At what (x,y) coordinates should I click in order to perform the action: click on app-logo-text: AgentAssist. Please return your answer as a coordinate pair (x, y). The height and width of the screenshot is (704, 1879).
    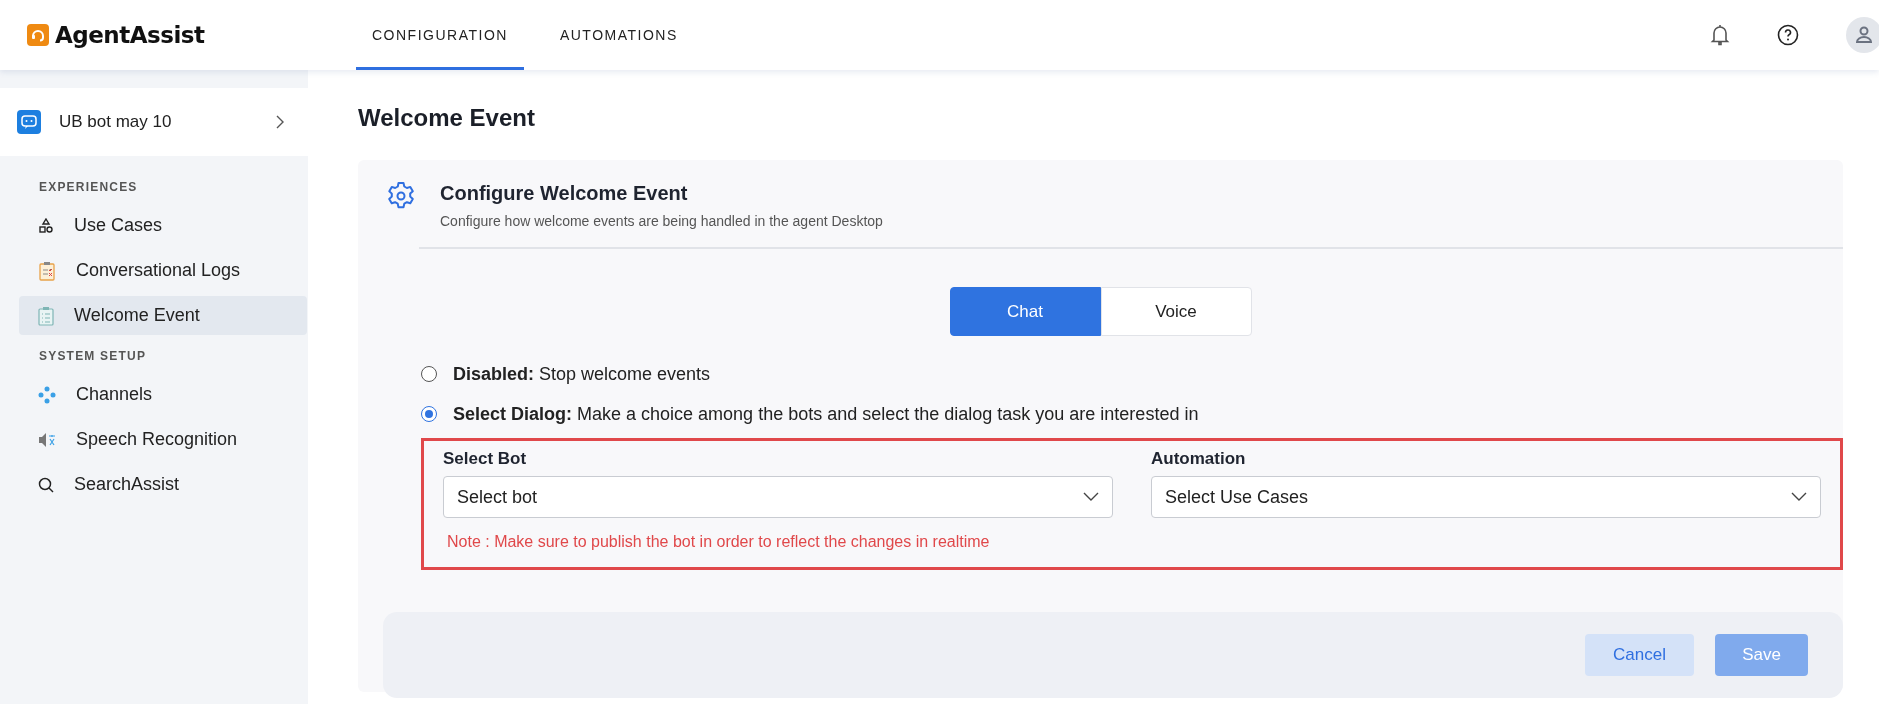
    Looking at the image, I should click on (130, 35).